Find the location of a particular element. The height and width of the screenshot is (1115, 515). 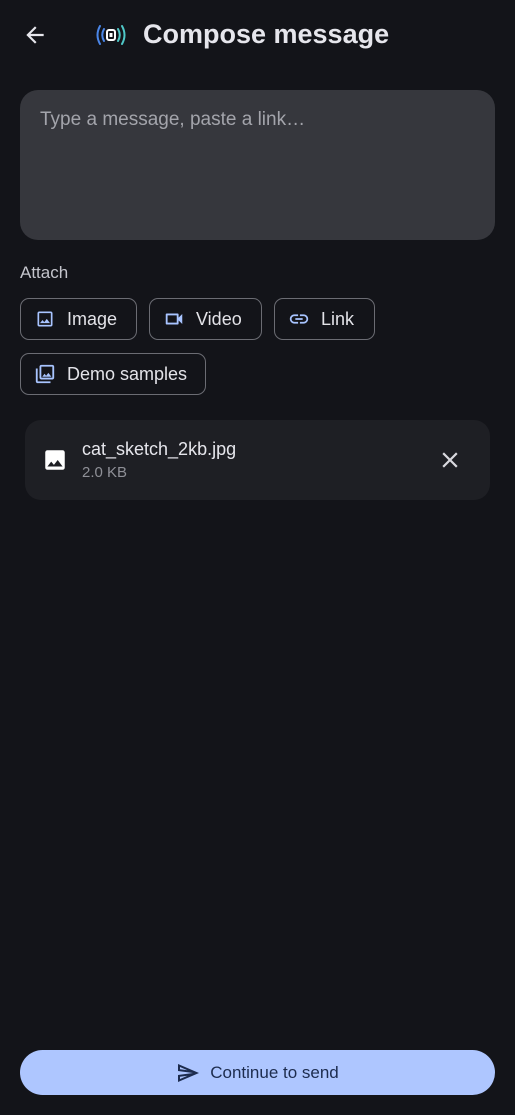

attachment-filesize: 2.0 KB is located at coordinates (105, 472).